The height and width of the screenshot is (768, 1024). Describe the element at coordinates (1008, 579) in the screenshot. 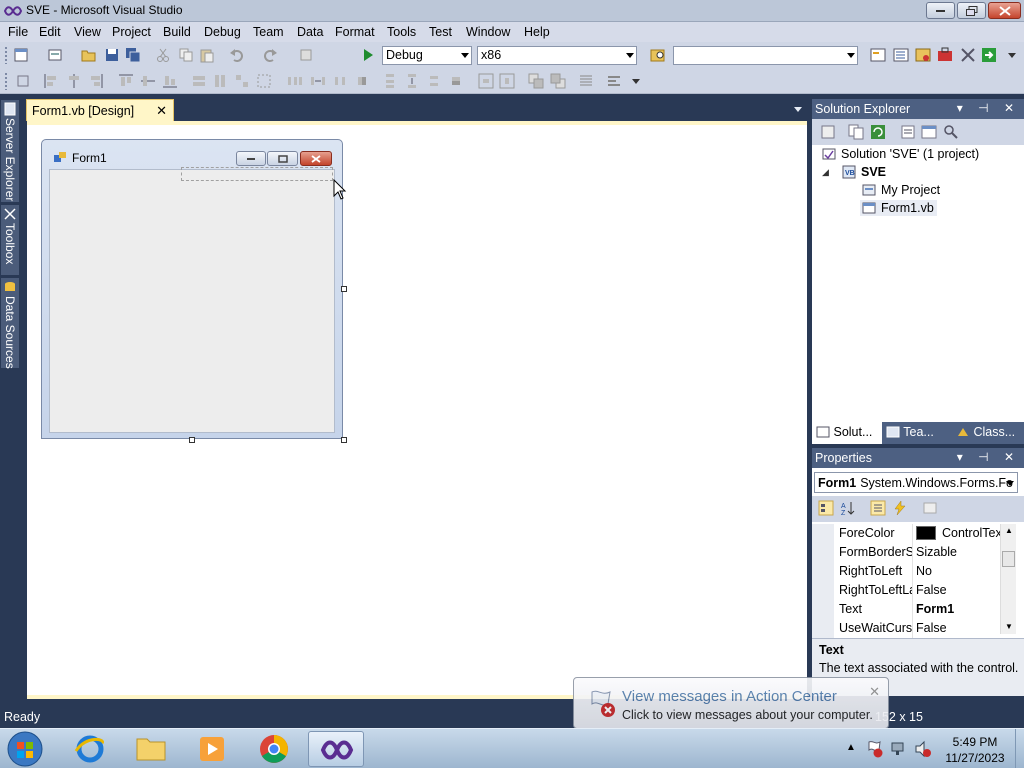

I see `properties-scrollbar: ▲ ▼` at that location.